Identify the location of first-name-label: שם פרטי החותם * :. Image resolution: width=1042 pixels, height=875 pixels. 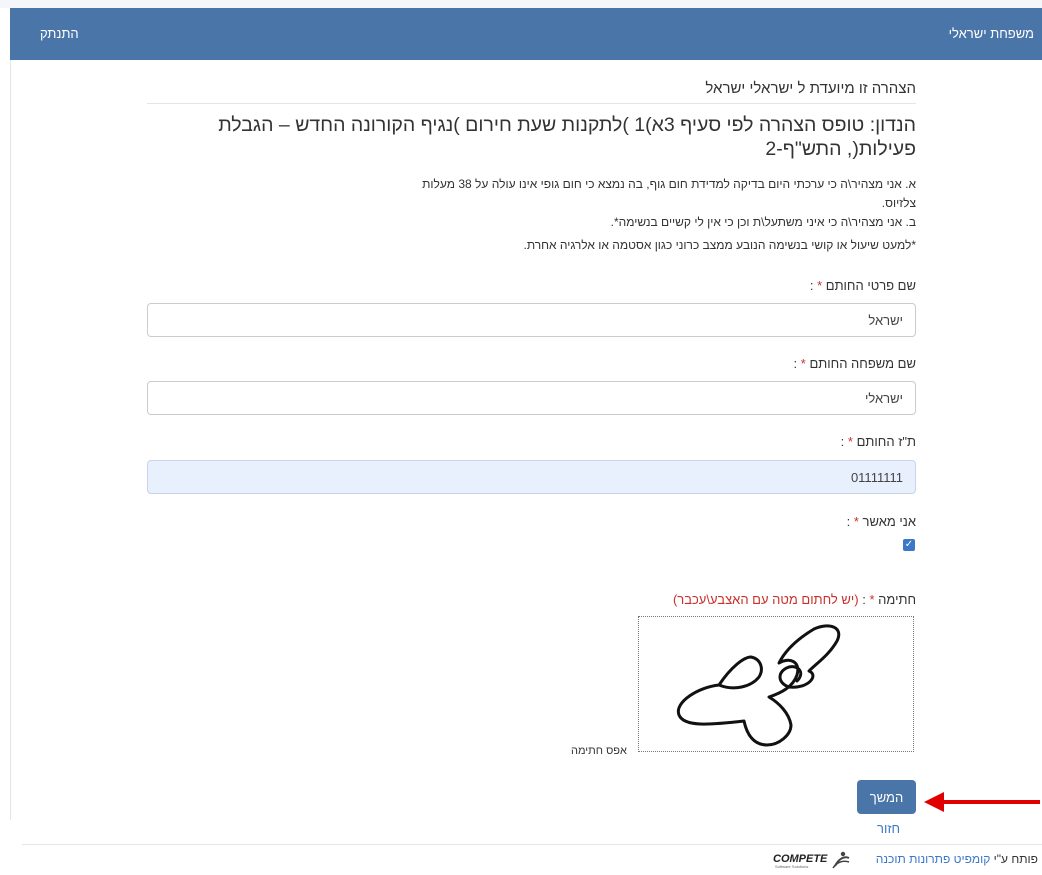
(862, 285).